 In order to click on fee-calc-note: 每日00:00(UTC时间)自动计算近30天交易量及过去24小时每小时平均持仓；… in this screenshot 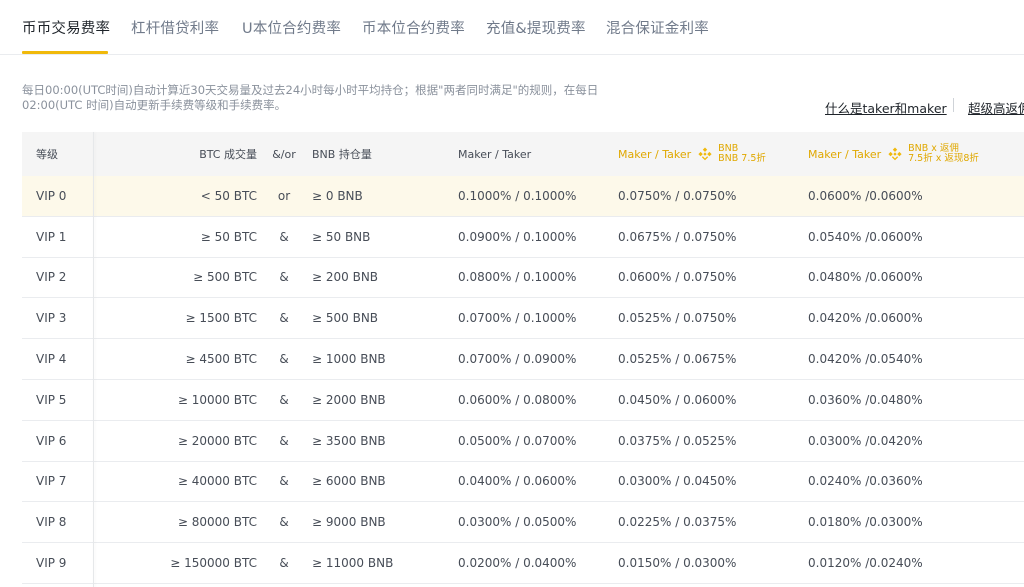, I will do `click(310, 97)`.